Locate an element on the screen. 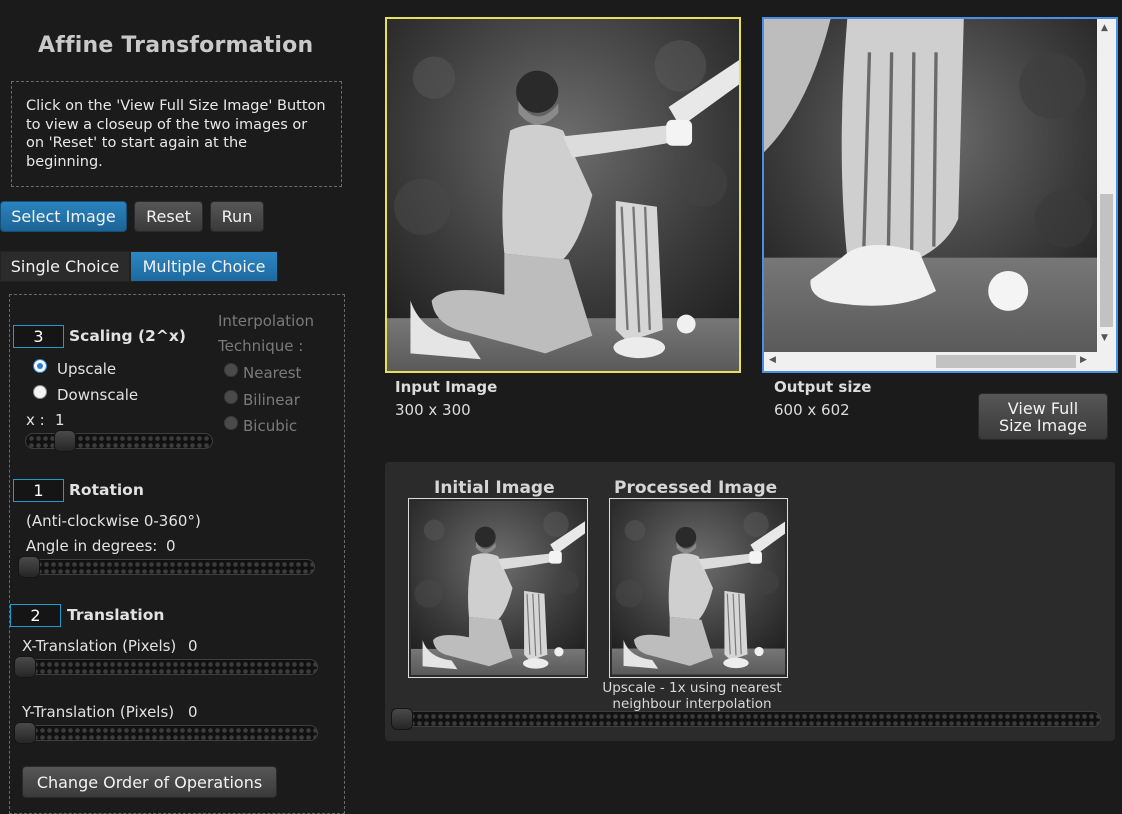  bilinear-radio is located at coordinates (231, 397).